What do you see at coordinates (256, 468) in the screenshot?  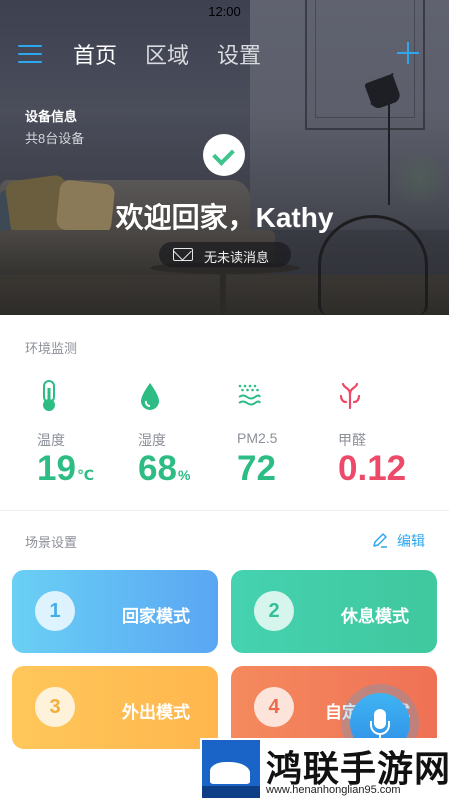 I see `env-pm25-value: 72` at bounding box center [256, 468].